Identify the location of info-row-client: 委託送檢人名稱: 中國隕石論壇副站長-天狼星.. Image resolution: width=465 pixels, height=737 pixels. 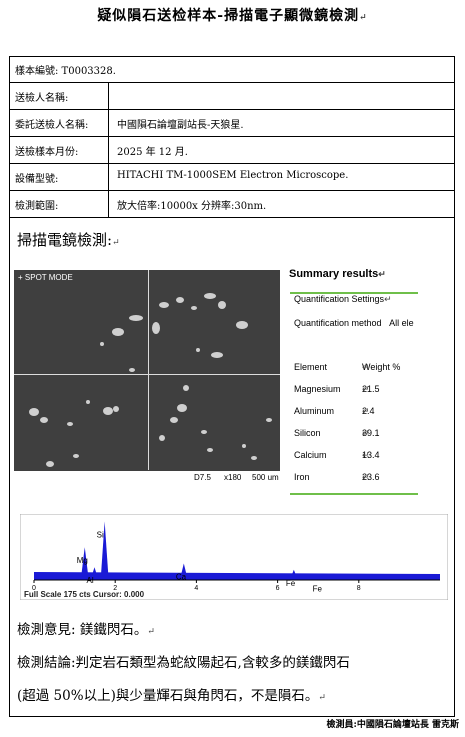
(232, 123).